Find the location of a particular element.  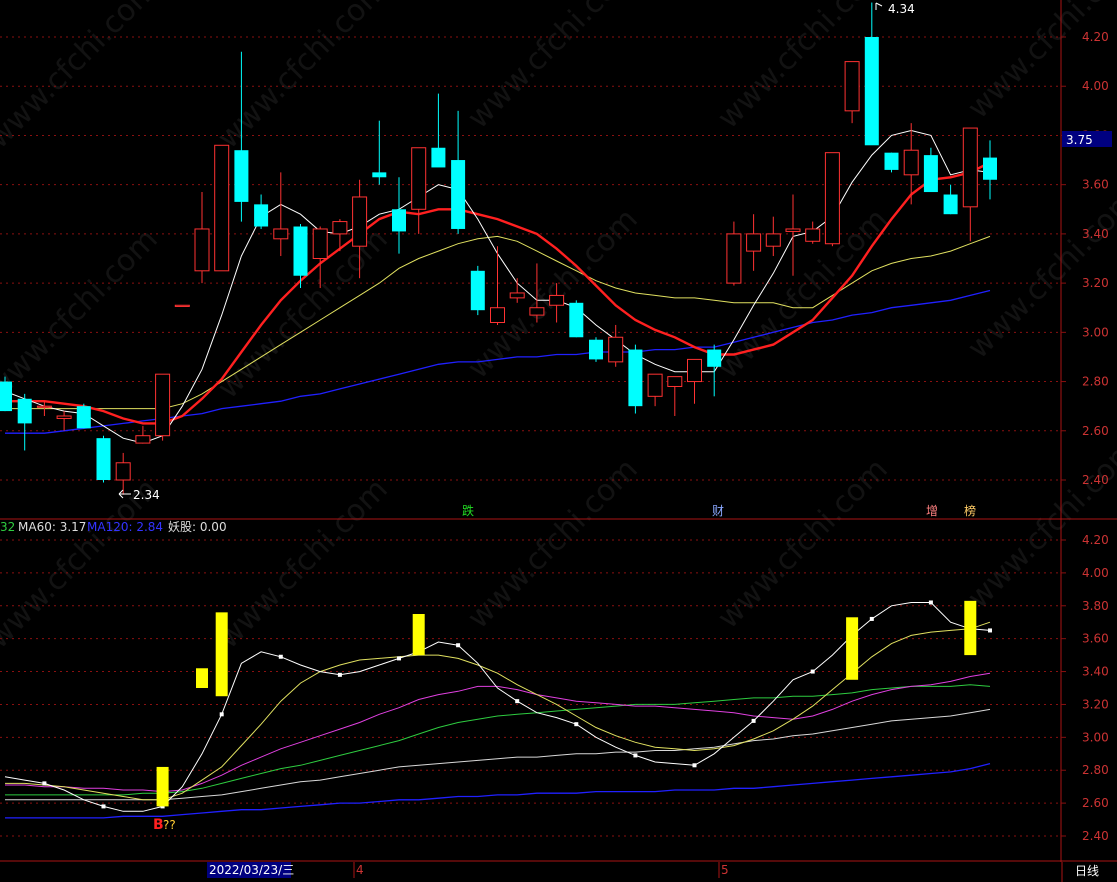

event-marker-zeng: 增 is located at coordinates (932, 511).